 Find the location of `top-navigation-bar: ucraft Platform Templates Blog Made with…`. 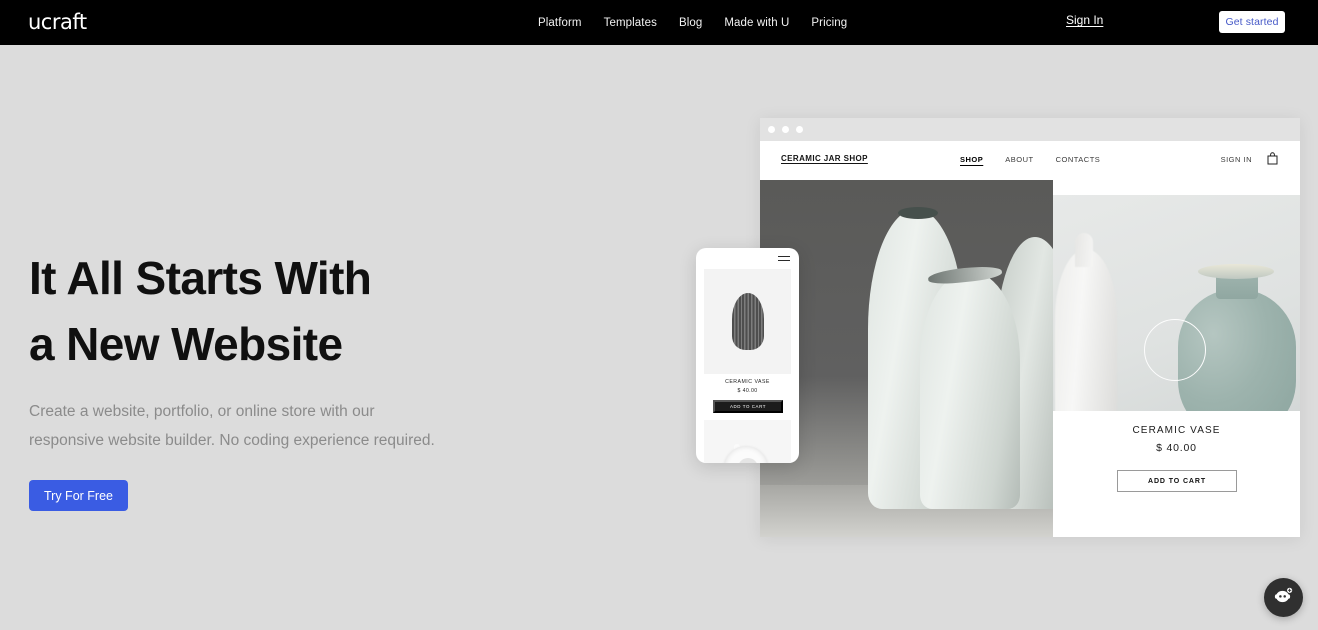

top-navigation-bar: ucraft Platform Templates Blog Made with… is located at coordinates (659, 22).